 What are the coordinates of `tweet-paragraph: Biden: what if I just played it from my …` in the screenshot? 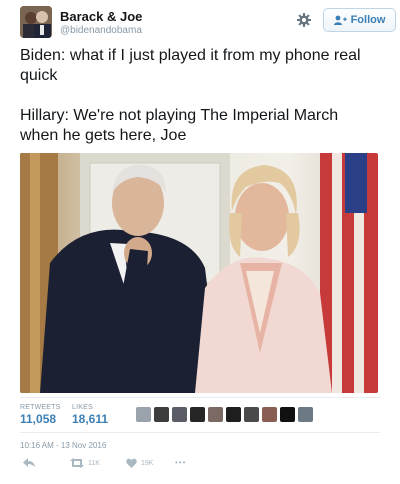 It's located at (190, 65).